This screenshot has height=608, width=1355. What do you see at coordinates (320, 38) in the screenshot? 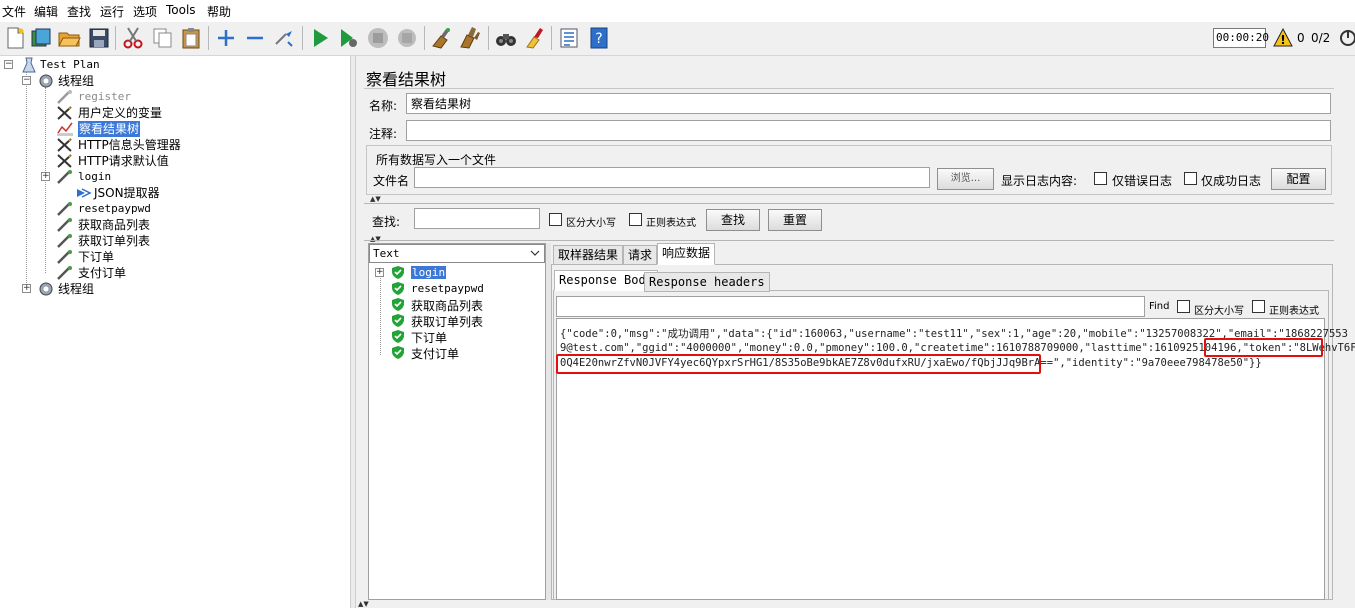
I see `start-icon` at bounding box center [320, 38].